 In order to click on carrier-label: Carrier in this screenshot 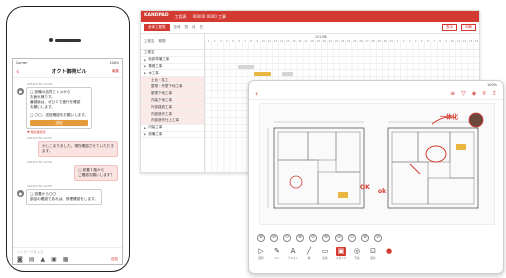, I will do `click(22, 62)`.